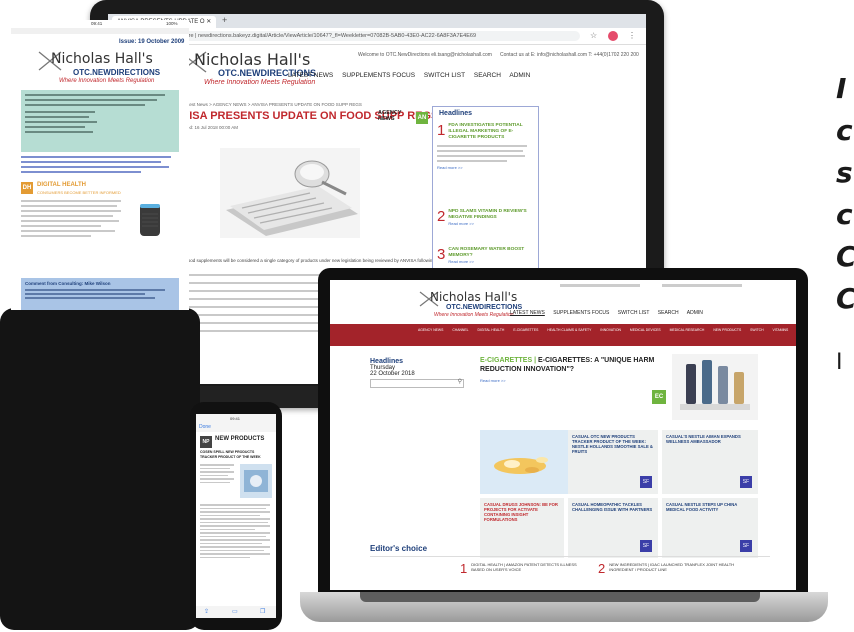 The width and height of the screenshot is (854, 632). What do you see at coordinates (61, 185) in the screenshot?
I see `section-title: DIGITAL HEALTH` at bounding box center [61, 185].